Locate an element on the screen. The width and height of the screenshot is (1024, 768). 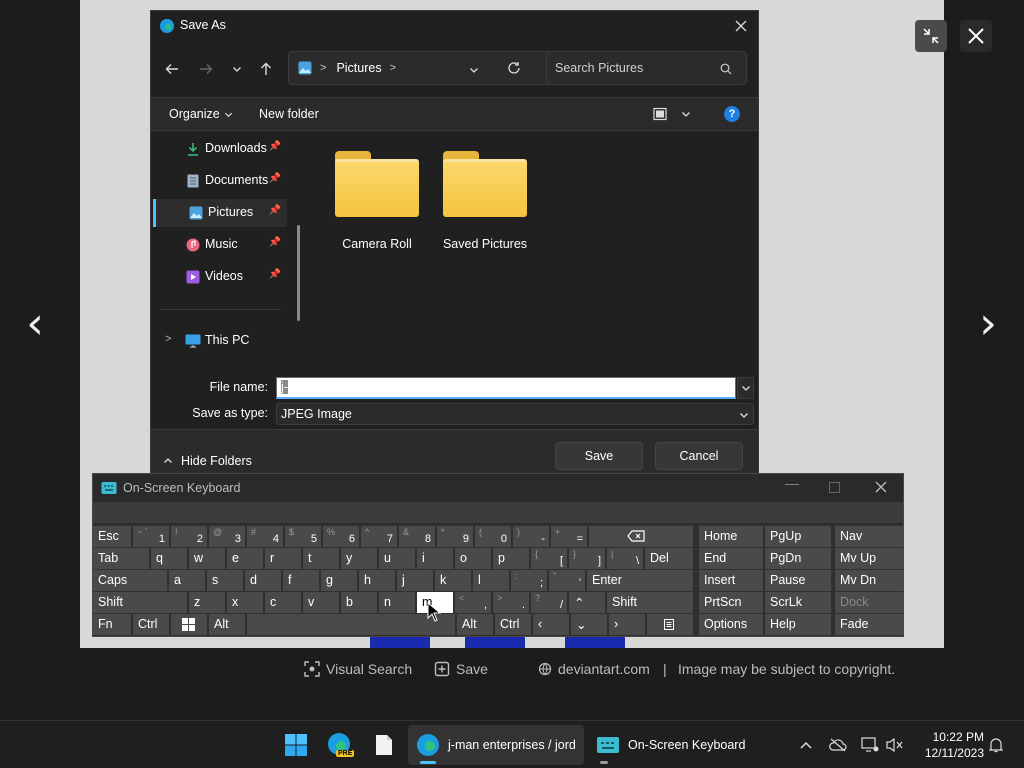
search-input: Search Pictures is located at coordinates (646, 68).